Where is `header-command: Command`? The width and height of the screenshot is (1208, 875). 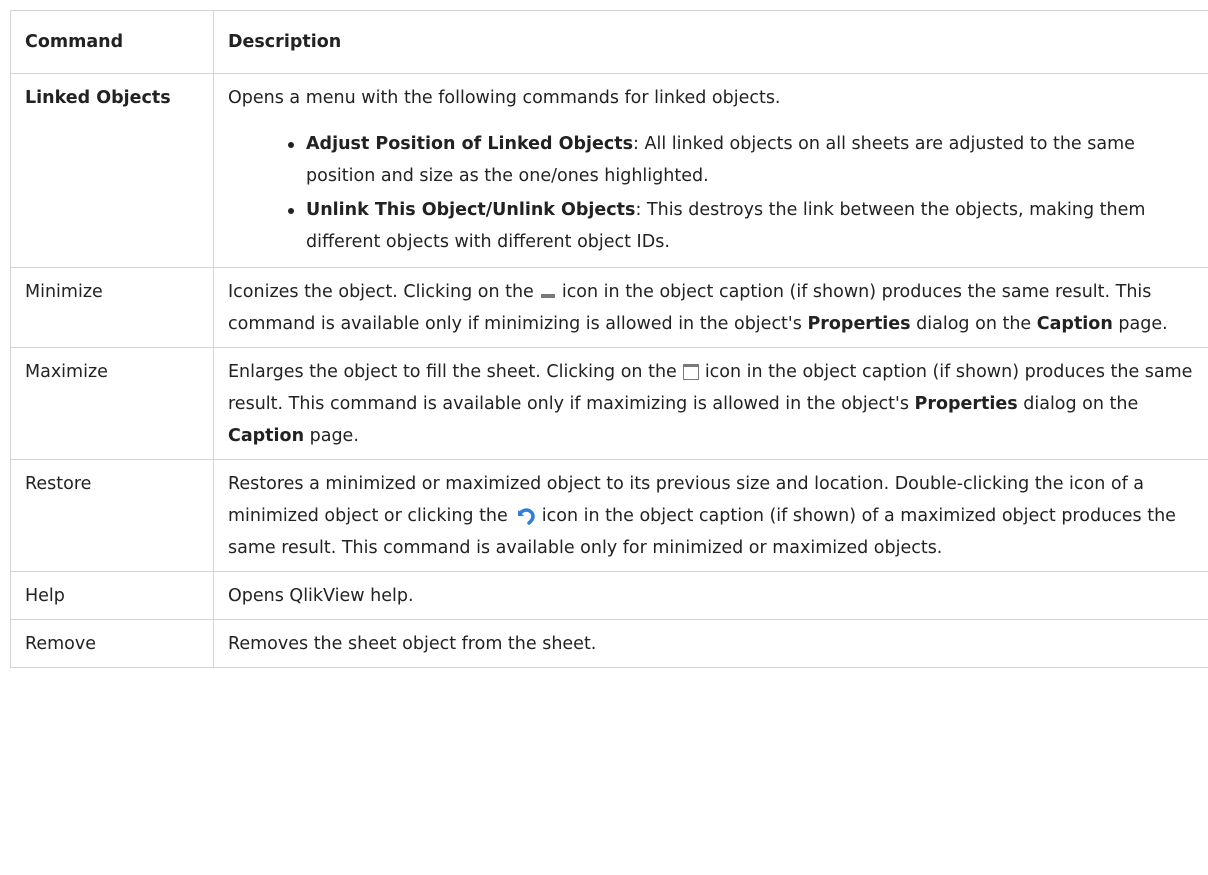
header-command: Command is located at coordinates (112, 42).